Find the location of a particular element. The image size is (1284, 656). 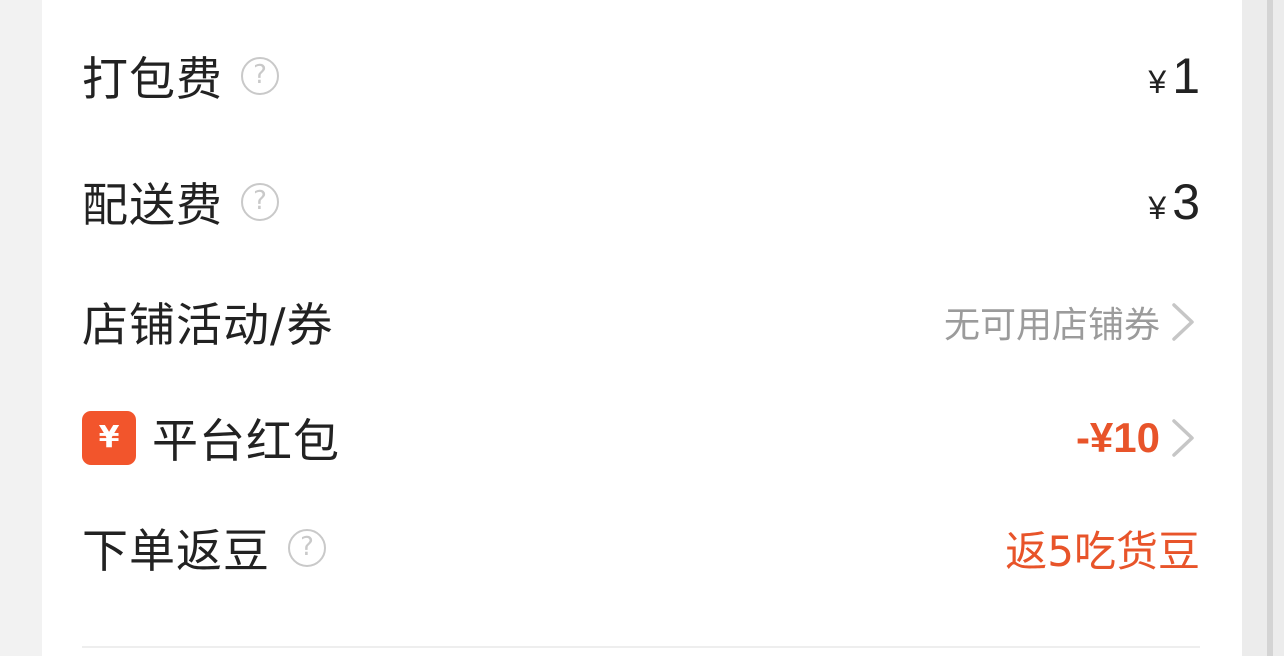

store-promo-label: 店铺活动/券 is located at coordinates (208, 325).